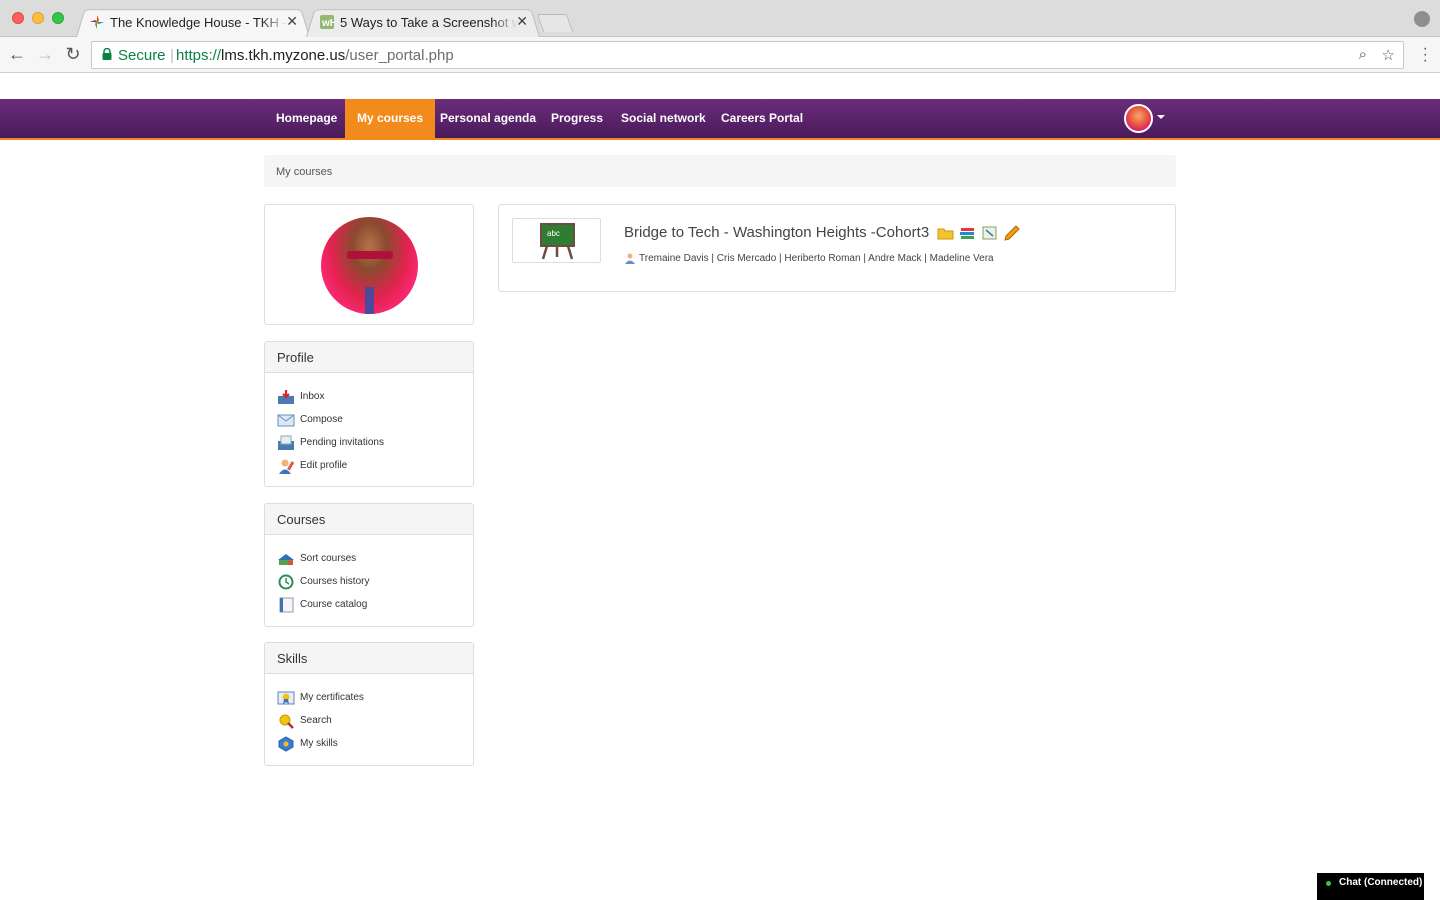 The image size is (1440, 900). I want to click on svg-text: wH, so click(327, 23).